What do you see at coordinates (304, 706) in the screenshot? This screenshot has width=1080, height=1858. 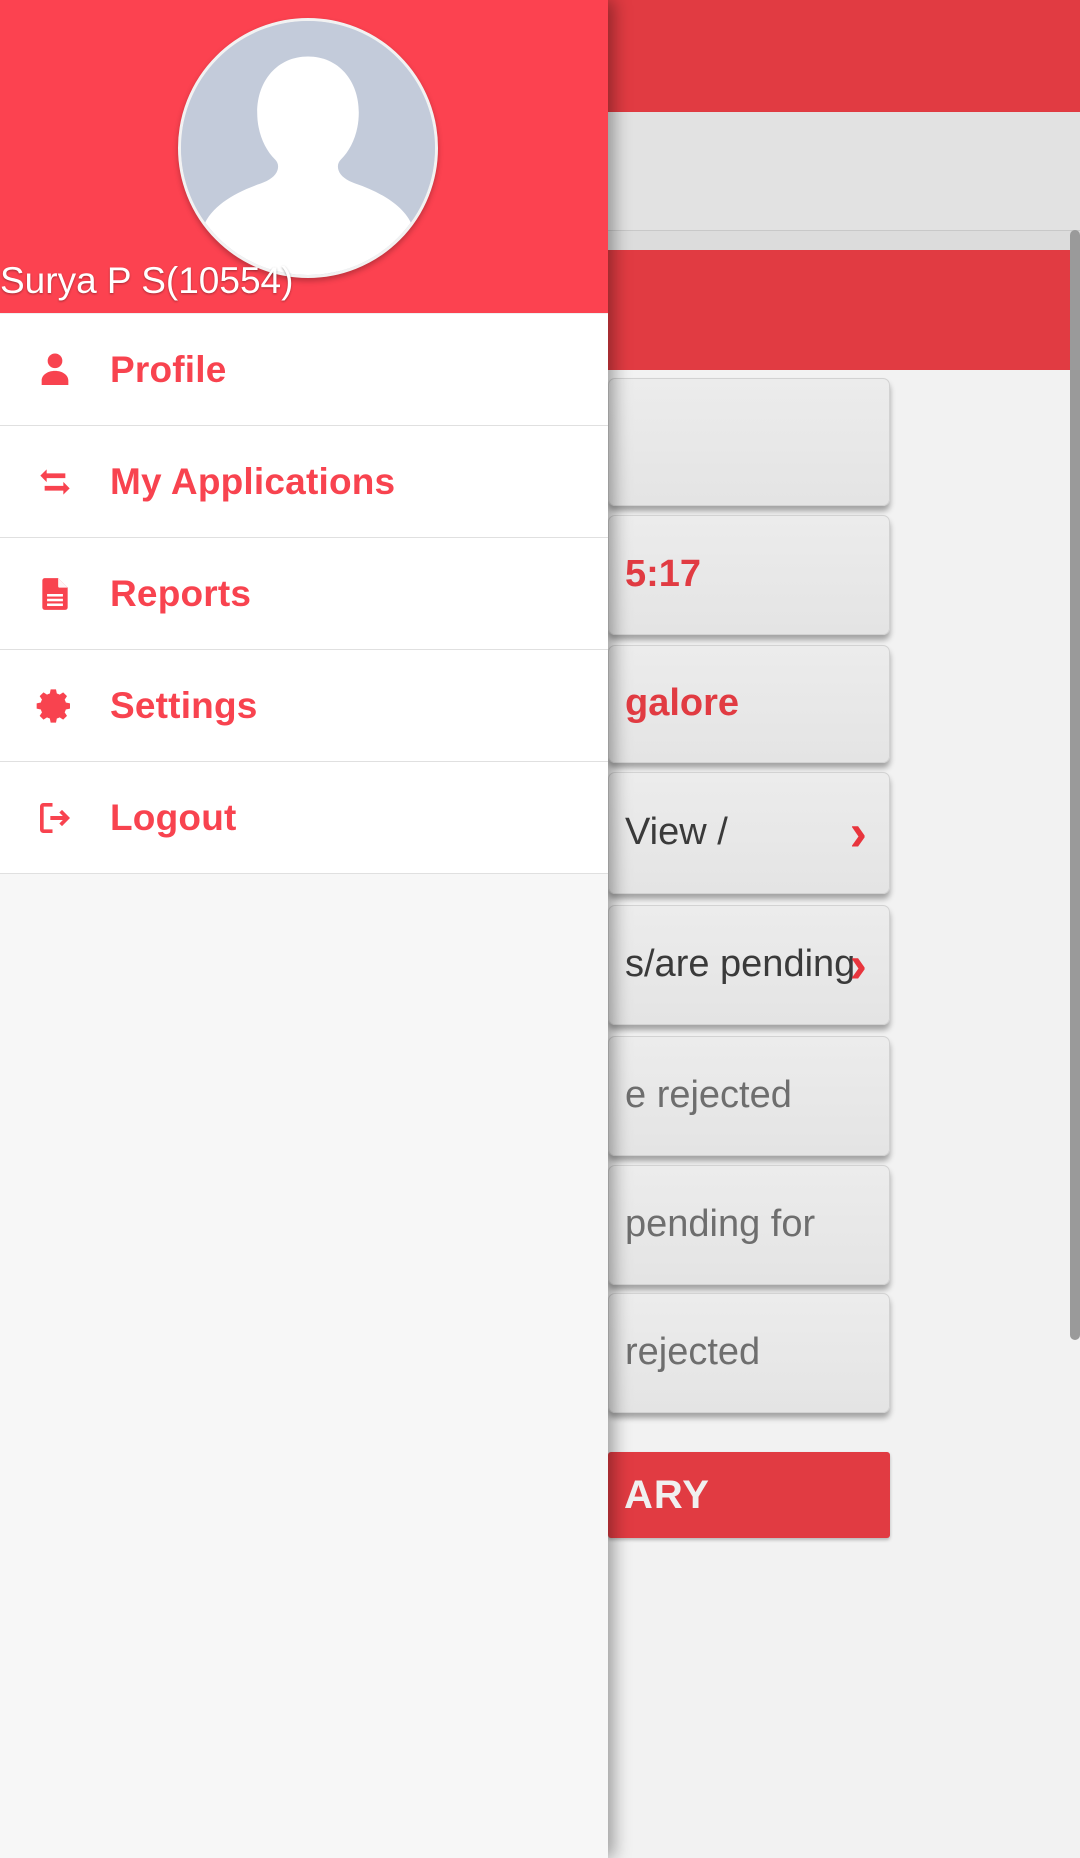 I see `sidebar-item-settings: Settings` at bounding box center [304, 706].